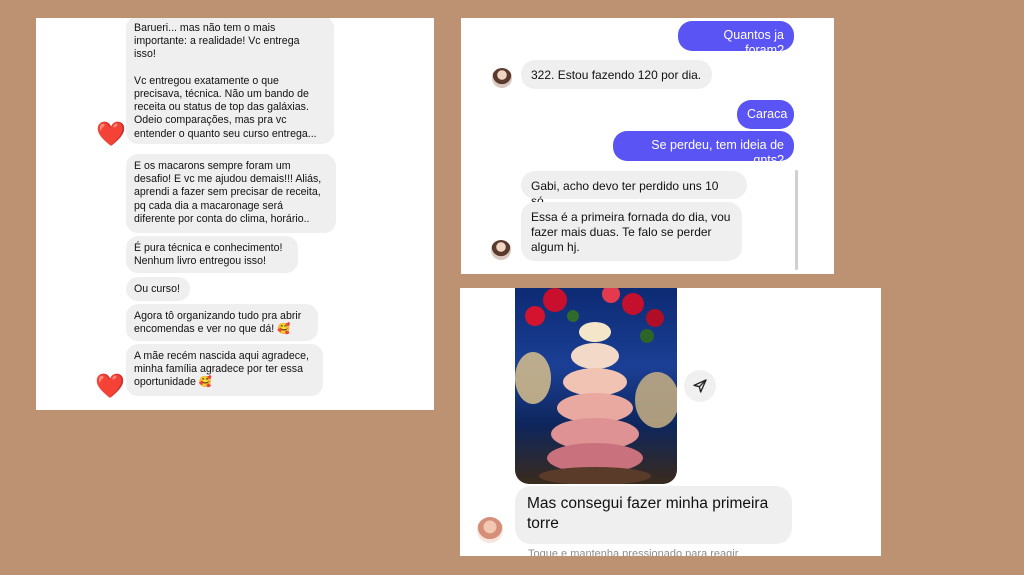 The height and width of the screenshot is (575, 1024). I want to click on incoming-message: Mas consegui fazer minha primeira torre, so click(653, 515).